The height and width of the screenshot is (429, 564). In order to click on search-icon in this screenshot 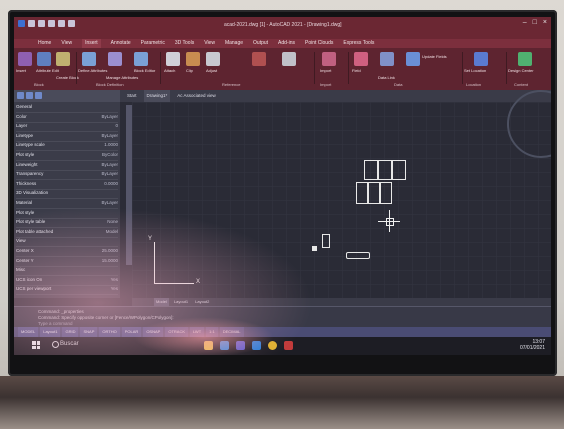, I will do `click(55, 344)`.